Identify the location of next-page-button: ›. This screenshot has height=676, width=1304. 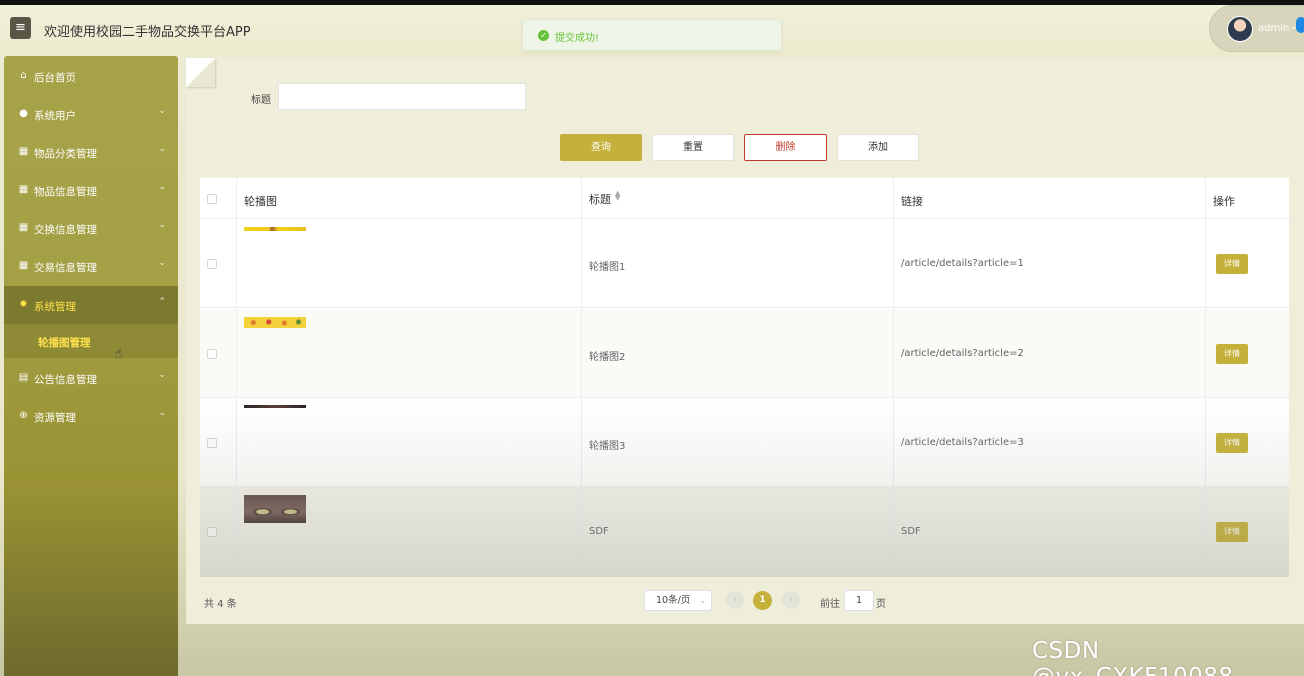
(791, 600).